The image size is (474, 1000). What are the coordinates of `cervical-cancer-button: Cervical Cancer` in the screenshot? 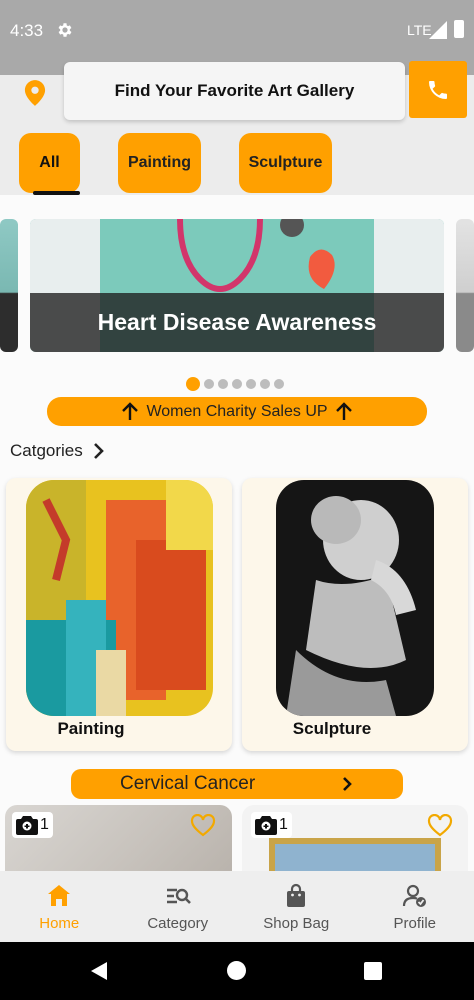 It's located at (237, 784).